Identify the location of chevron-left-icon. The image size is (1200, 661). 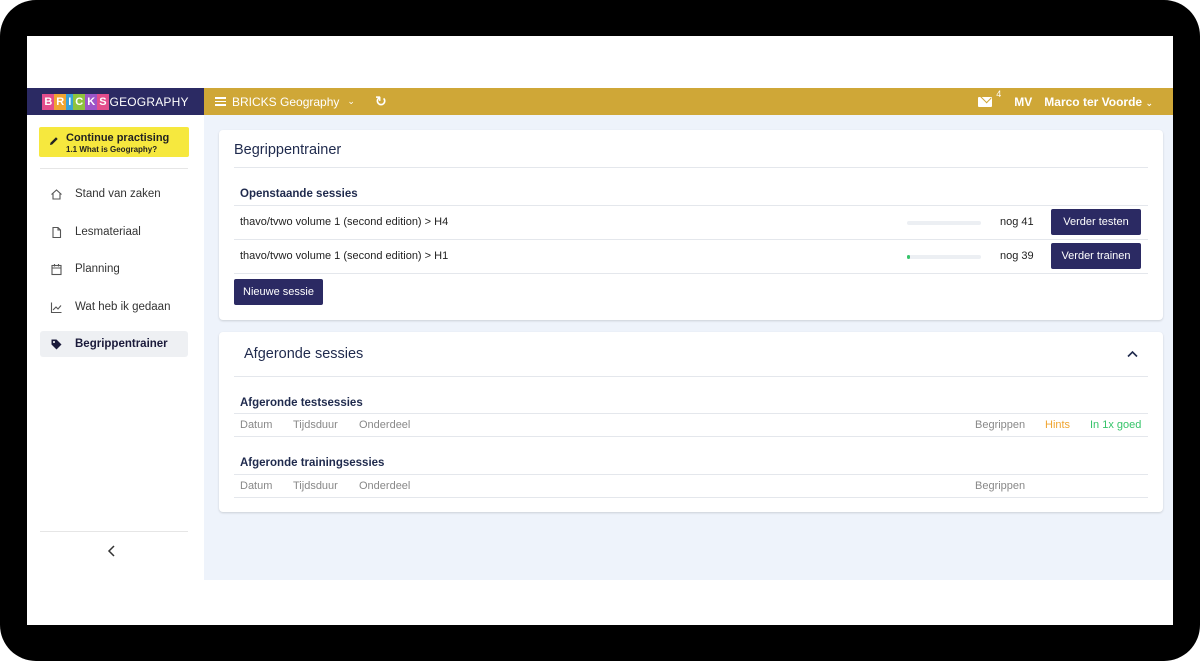
(112, 551).